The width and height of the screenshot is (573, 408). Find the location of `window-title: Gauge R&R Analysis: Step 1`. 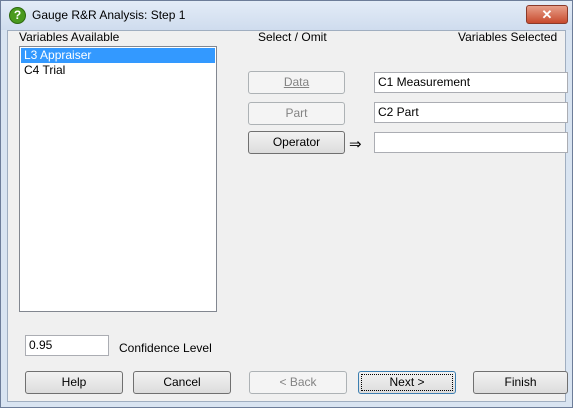

window-title: Gauge R&R Analysis: Step 1 is located at coordinates (109, 15).